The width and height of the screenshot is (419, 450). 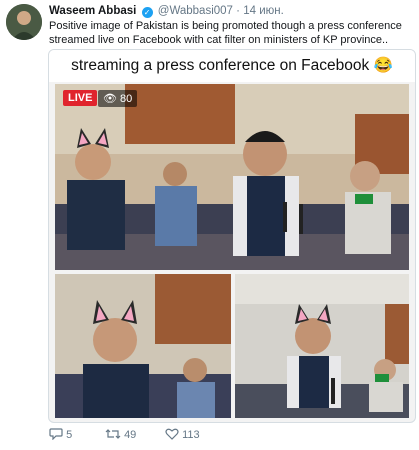 I want to click on heart-icon, so click(x=172, y=434).